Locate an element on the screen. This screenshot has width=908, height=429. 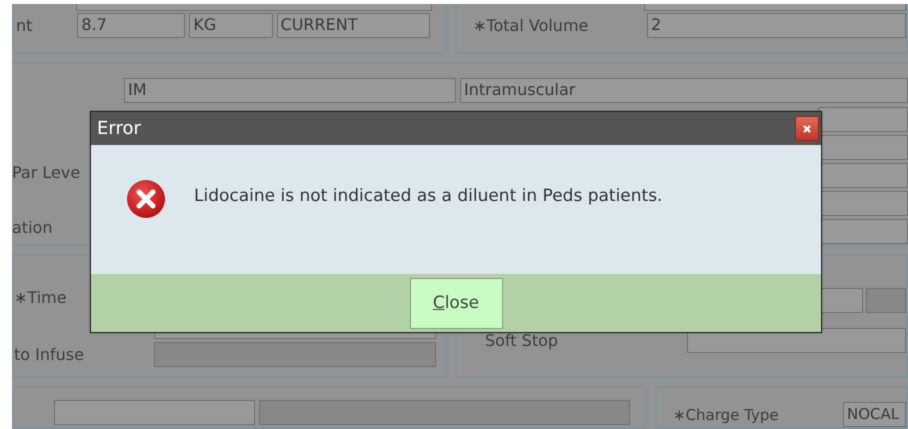
input-field: KG is located at coordinates (231, 25).